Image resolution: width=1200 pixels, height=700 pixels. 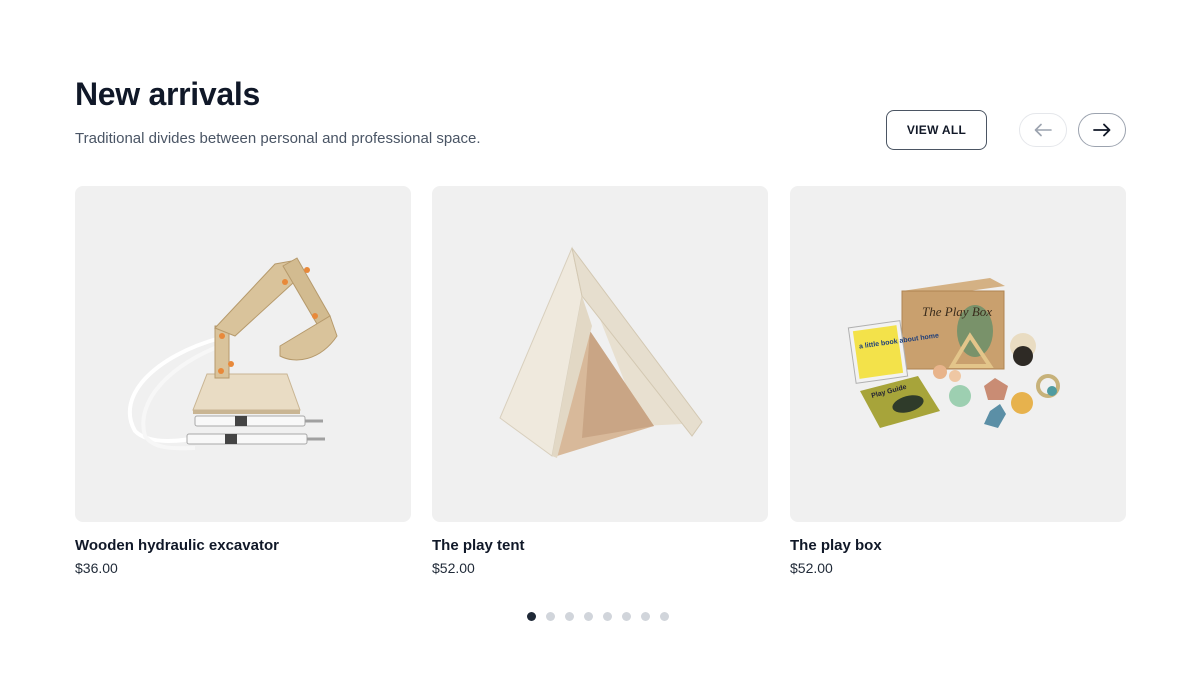 I want to click on carousel-next-button, so click(x=1102, y=130).